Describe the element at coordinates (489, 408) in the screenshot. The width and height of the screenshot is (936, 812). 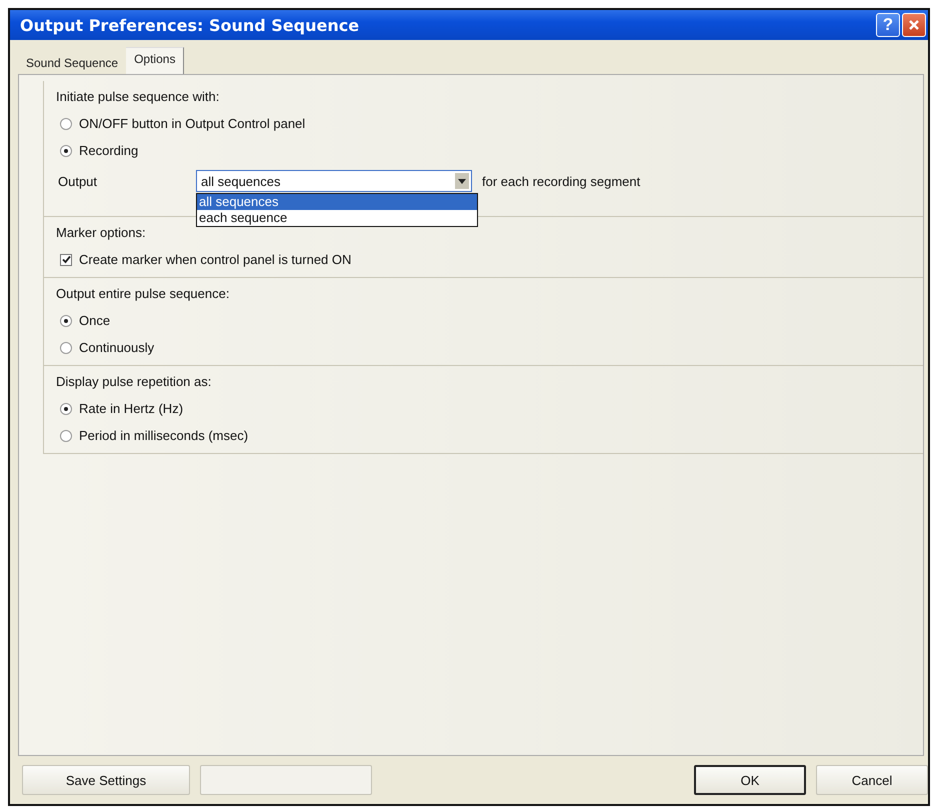
I see `radio-option: Rate in Hertz (Hz)` at that location.